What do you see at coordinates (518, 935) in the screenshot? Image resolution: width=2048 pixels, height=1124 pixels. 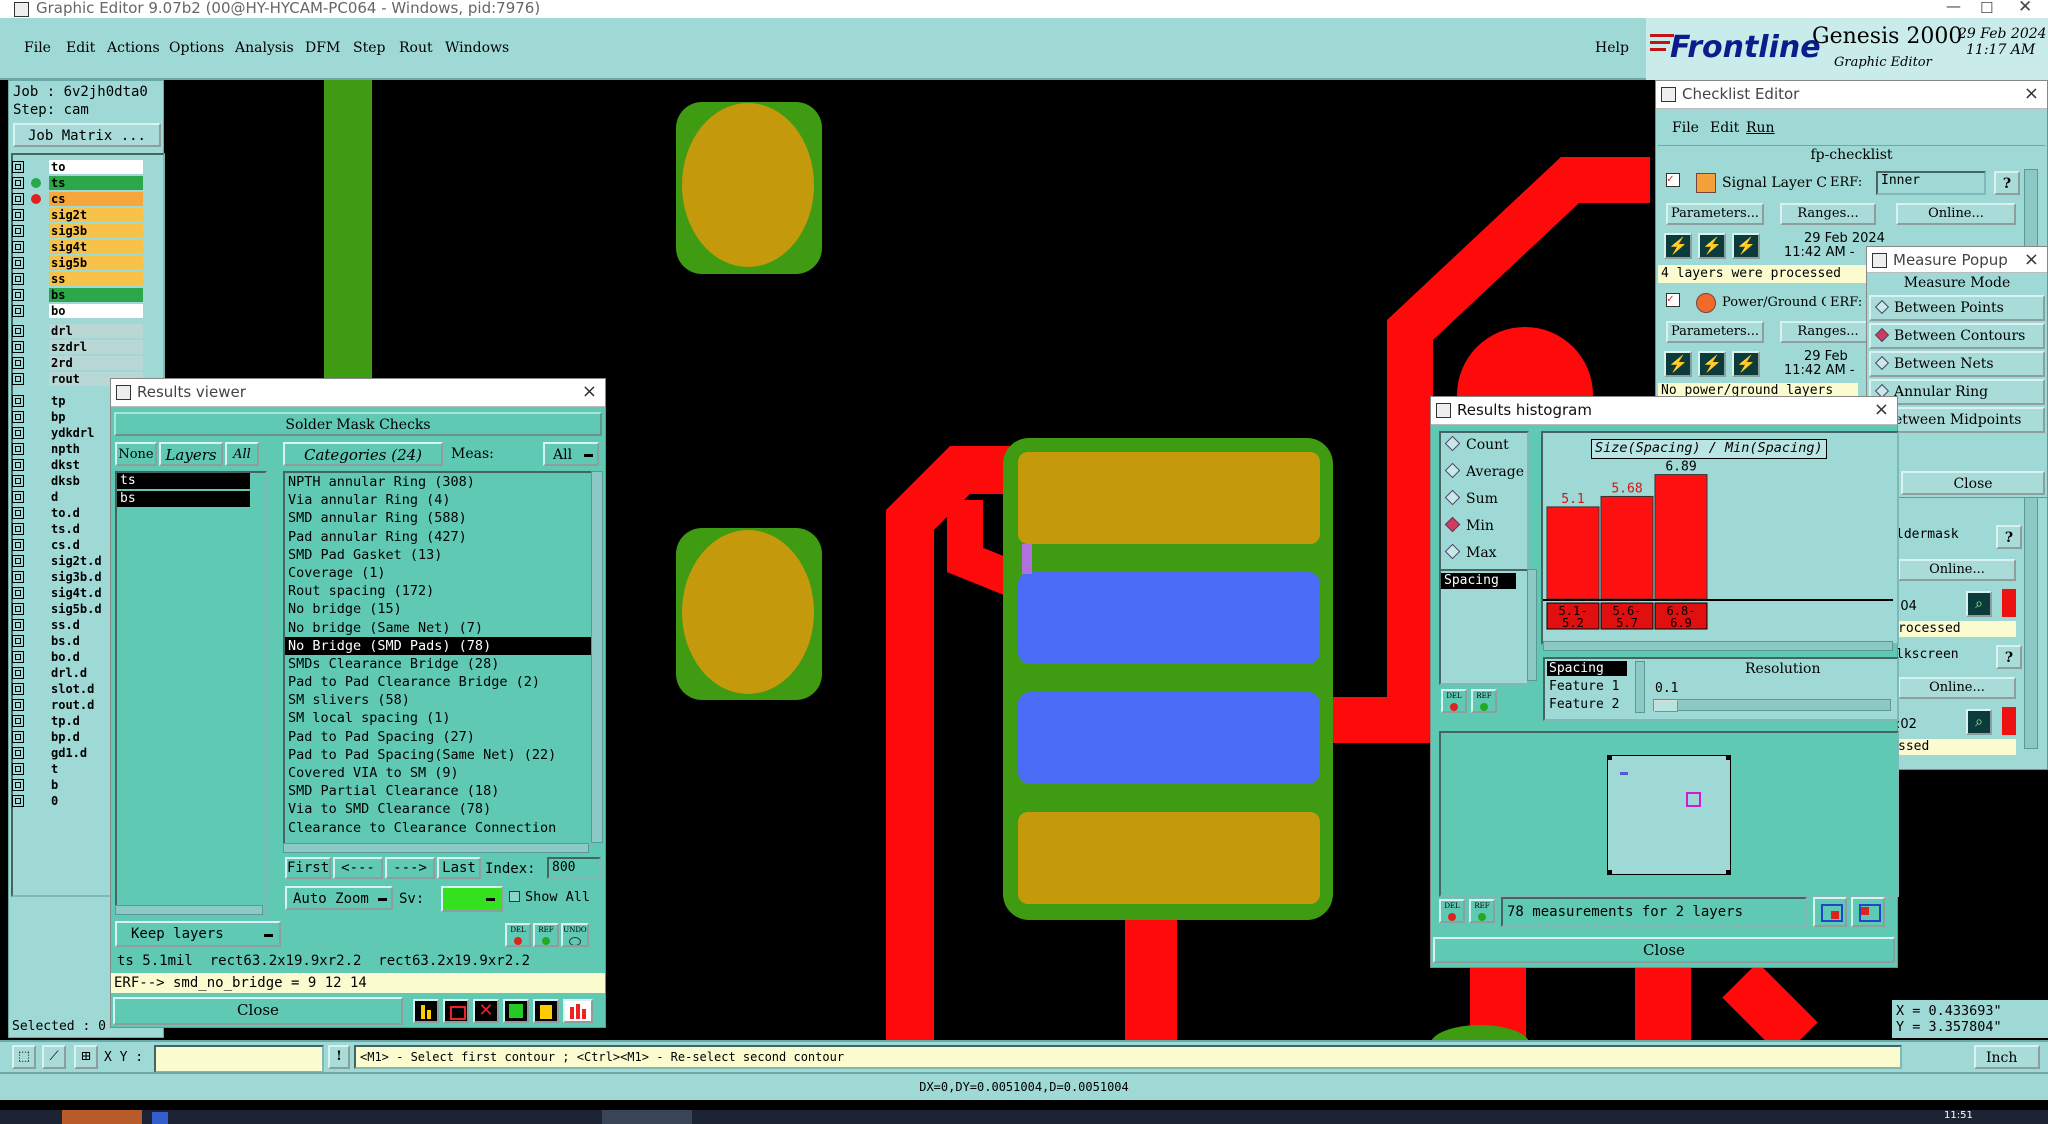 I see `del-button: DEL` at bounding box center [518, 935].